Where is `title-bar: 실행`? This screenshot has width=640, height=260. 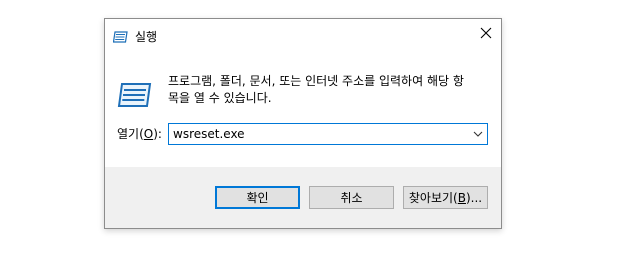
title-bar: 실행 is located at coordinates (303, 34).